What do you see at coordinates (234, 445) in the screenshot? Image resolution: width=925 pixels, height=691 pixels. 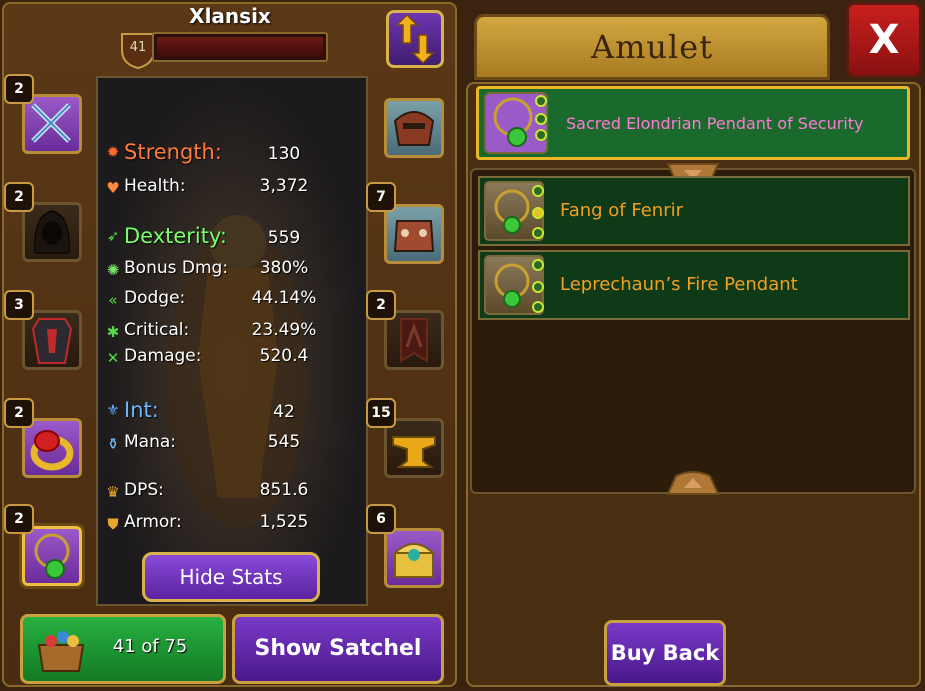 I see `stat-row: ⚱ Mana: 545` at bounding box center [234, 445].